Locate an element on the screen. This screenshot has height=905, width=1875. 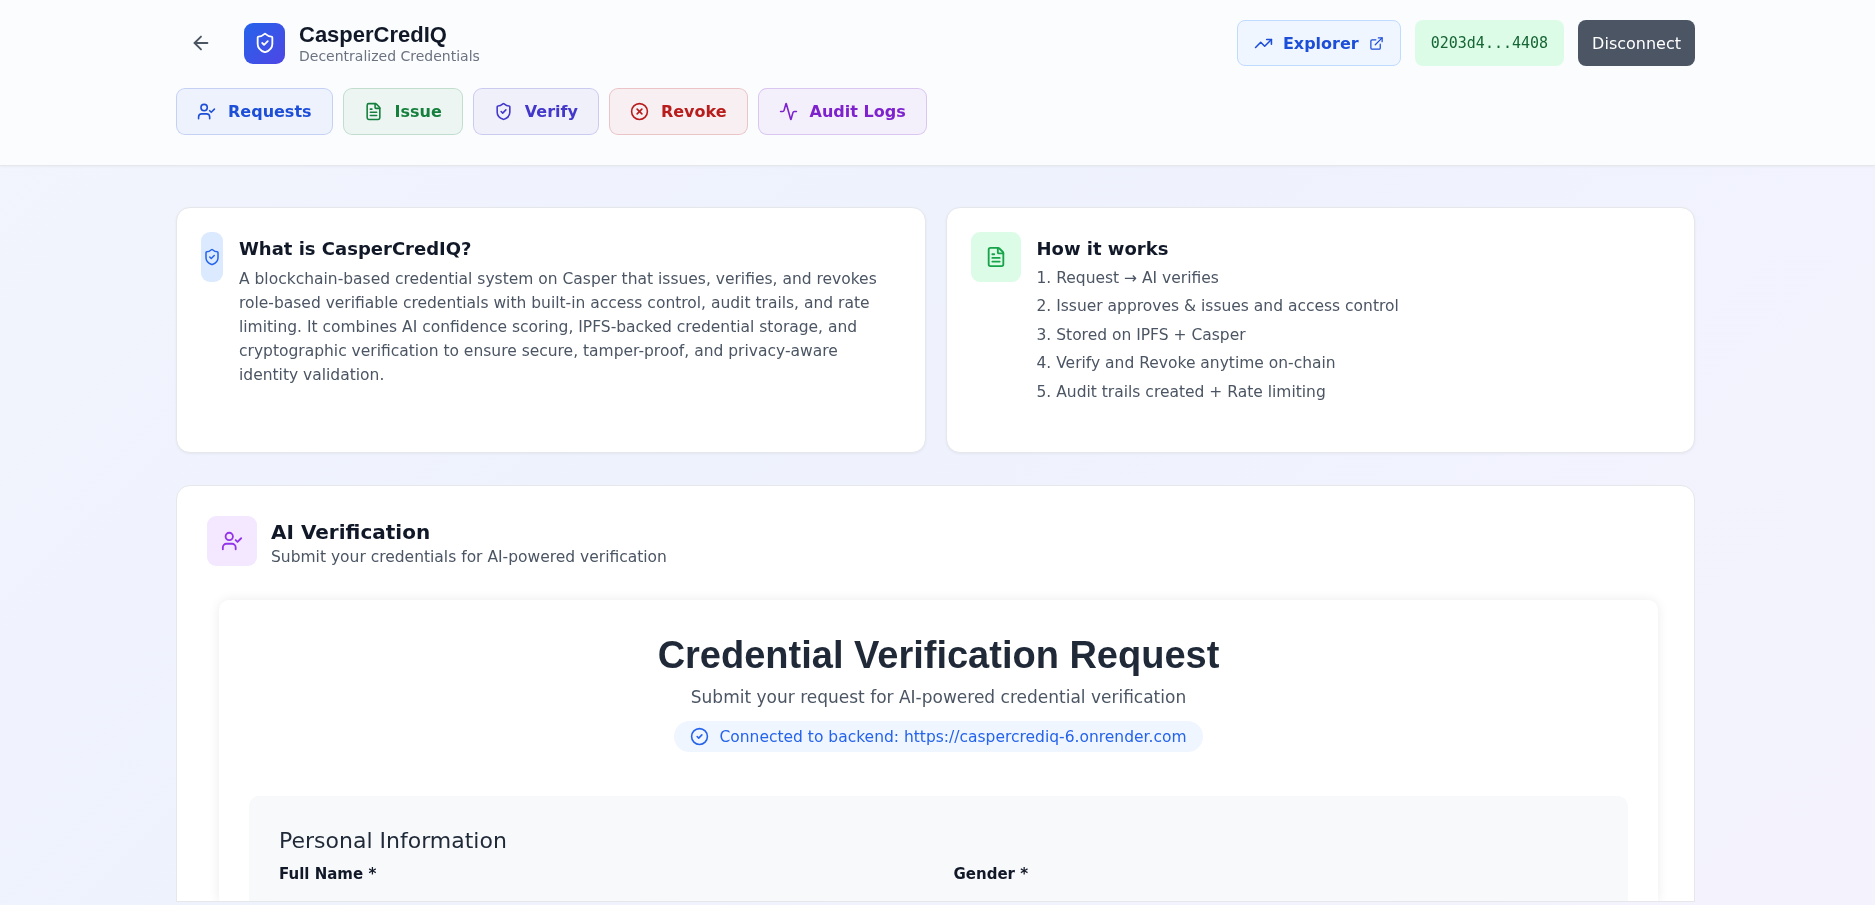
app-subtitle: Decentralized Credentials is located at coordinates (389, 56).